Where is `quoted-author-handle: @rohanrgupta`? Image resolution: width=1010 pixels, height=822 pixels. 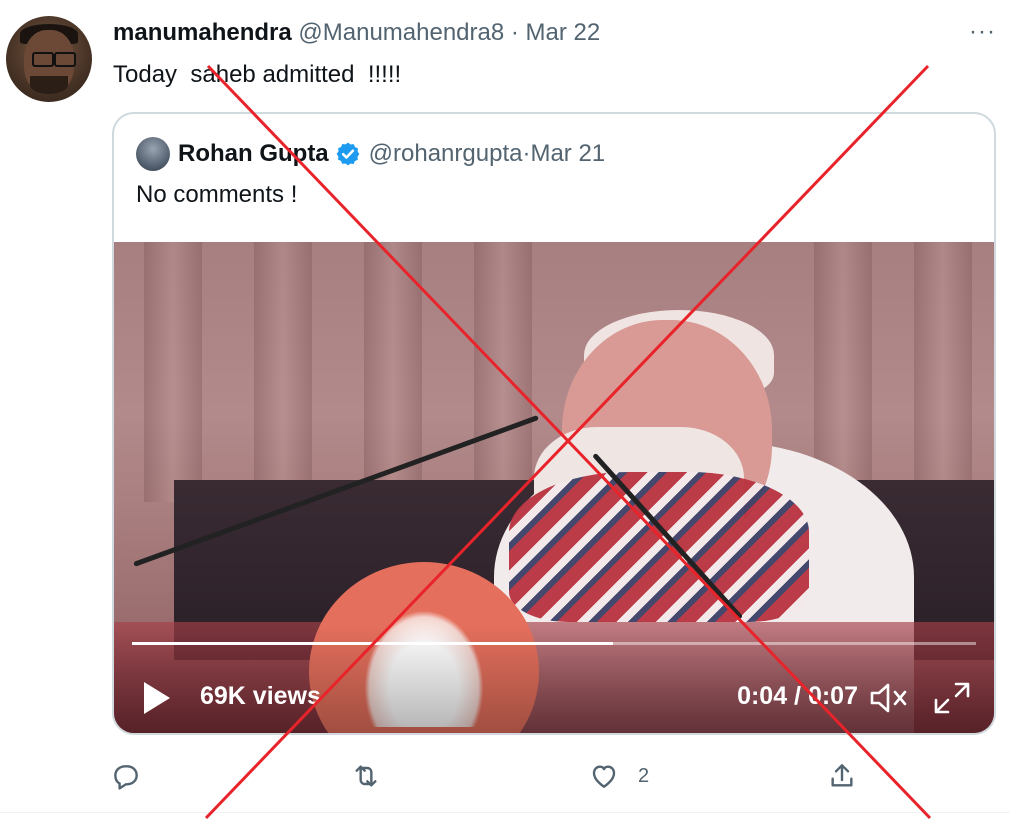 quoted-author-handle: @rohanrgupta is located at coordinates (445, 153).